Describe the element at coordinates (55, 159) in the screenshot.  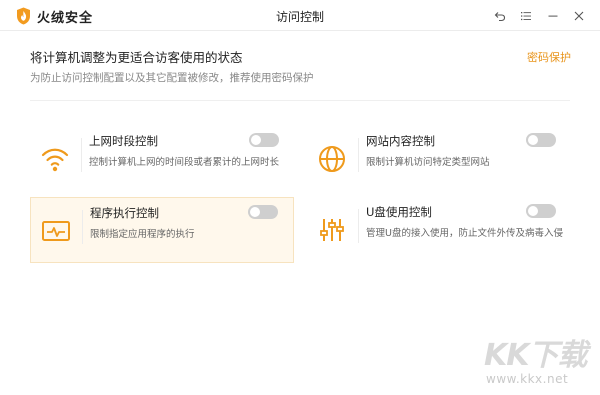
I see `wifi-icon` at that location.